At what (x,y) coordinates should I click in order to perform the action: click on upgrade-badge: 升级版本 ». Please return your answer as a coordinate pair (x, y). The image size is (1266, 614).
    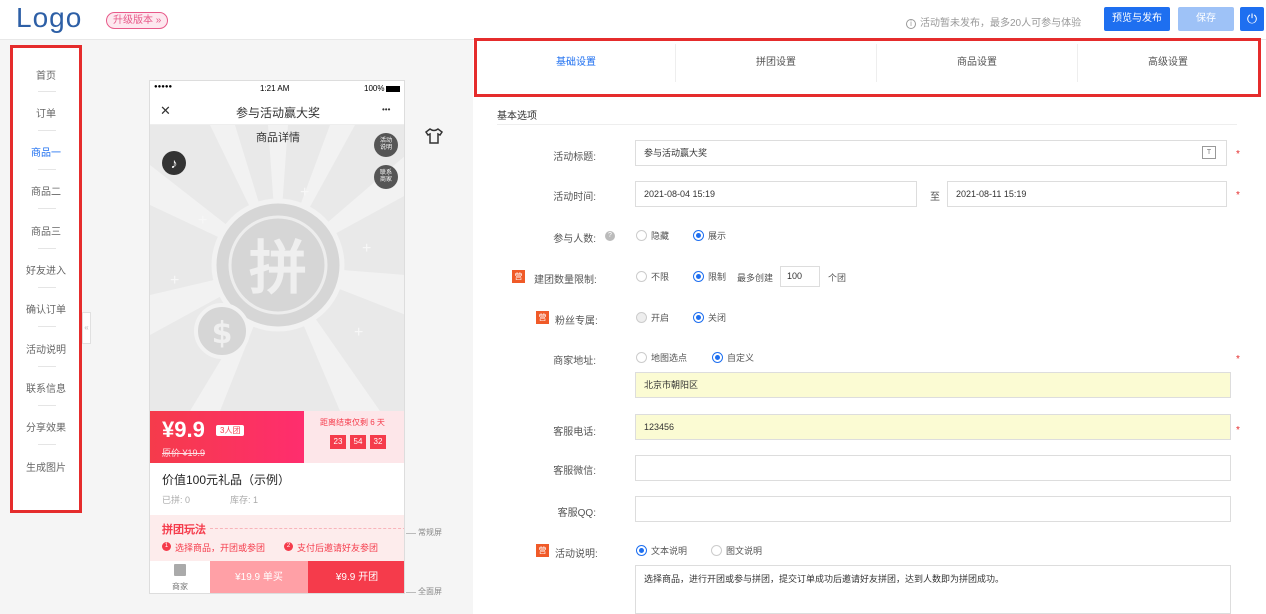
    Looking at the image, I should click on (137, 20).